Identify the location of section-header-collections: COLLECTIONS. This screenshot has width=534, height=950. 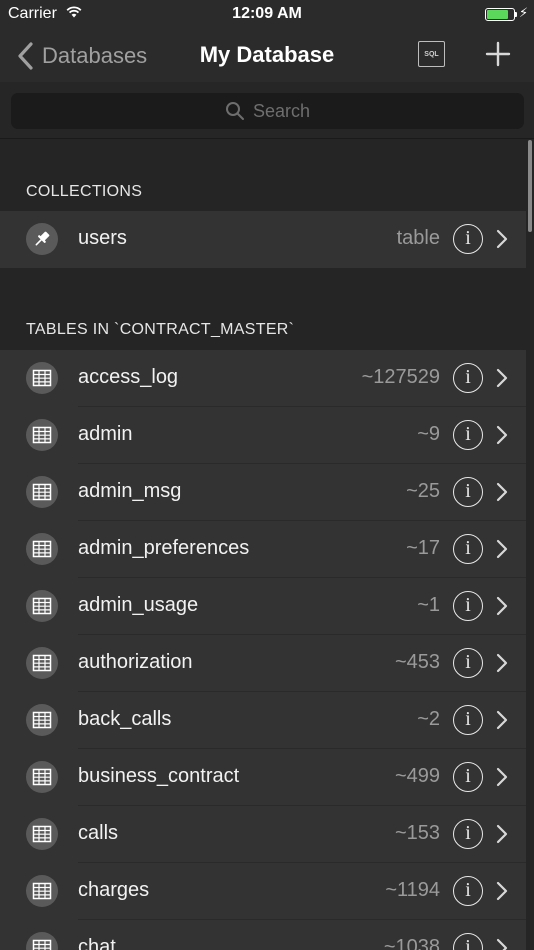
(84, 191).